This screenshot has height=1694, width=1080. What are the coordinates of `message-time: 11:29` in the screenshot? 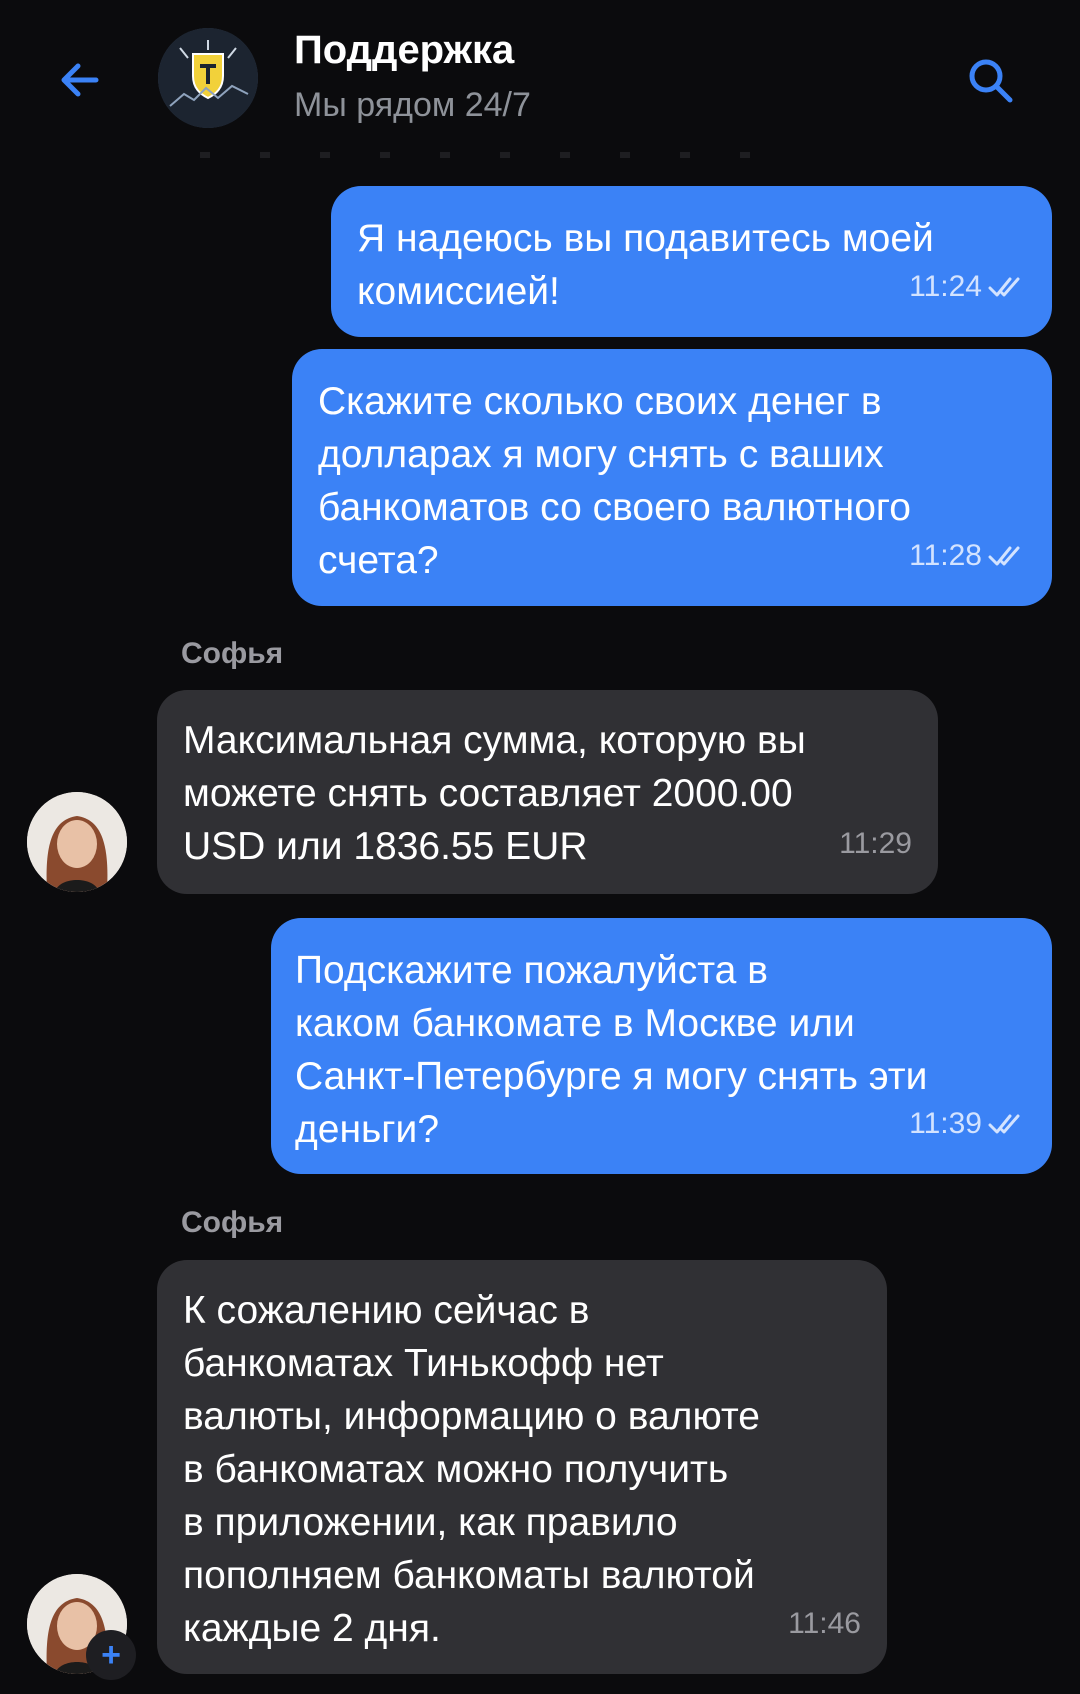 It's located at (875, 843).